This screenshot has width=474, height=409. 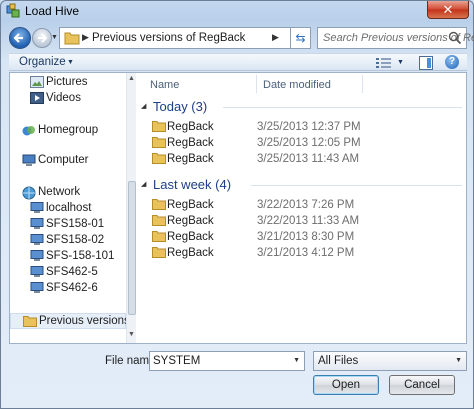 I want to click on file-row: RegBack 3/21/2013 8:30 PM, so click(x=302, y=237).